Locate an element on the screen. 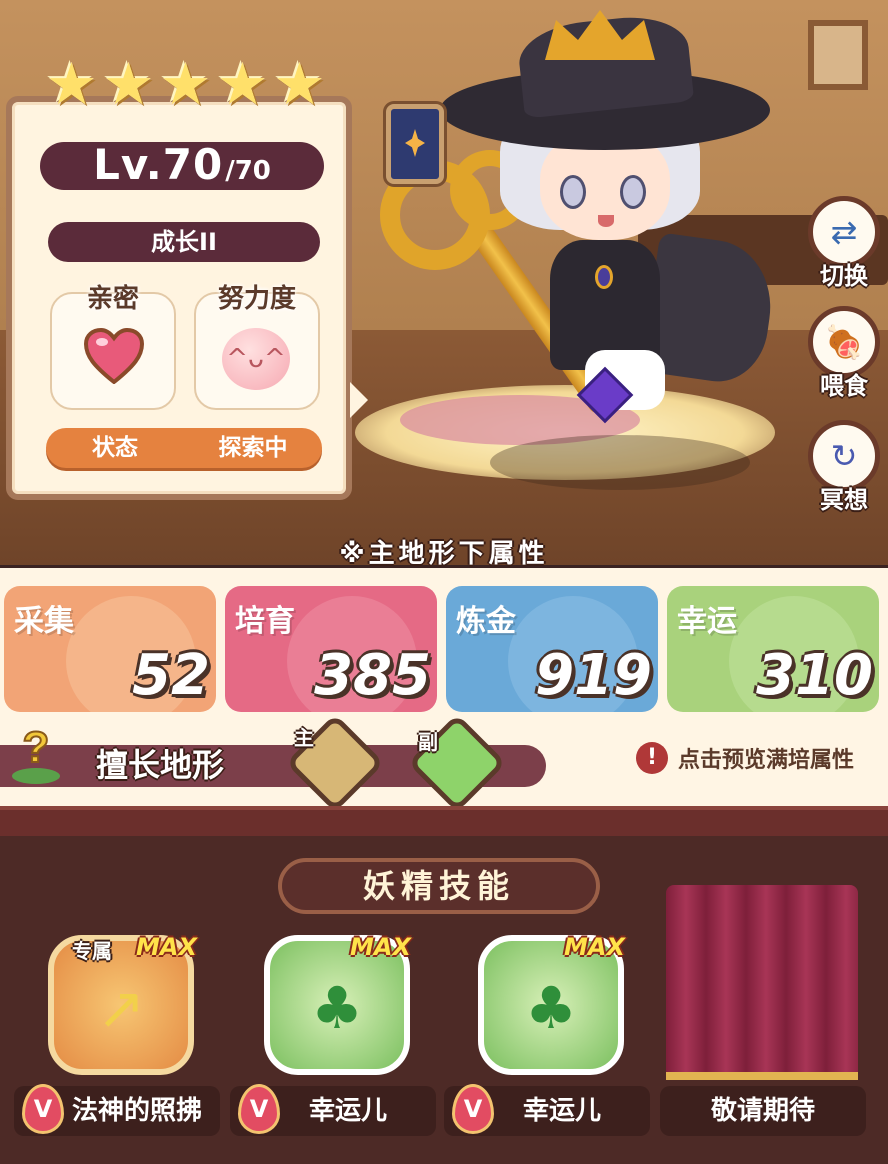 This screenshot has height=1164, width=888. status-value: 探索中 is located at coordinates (253, 448).